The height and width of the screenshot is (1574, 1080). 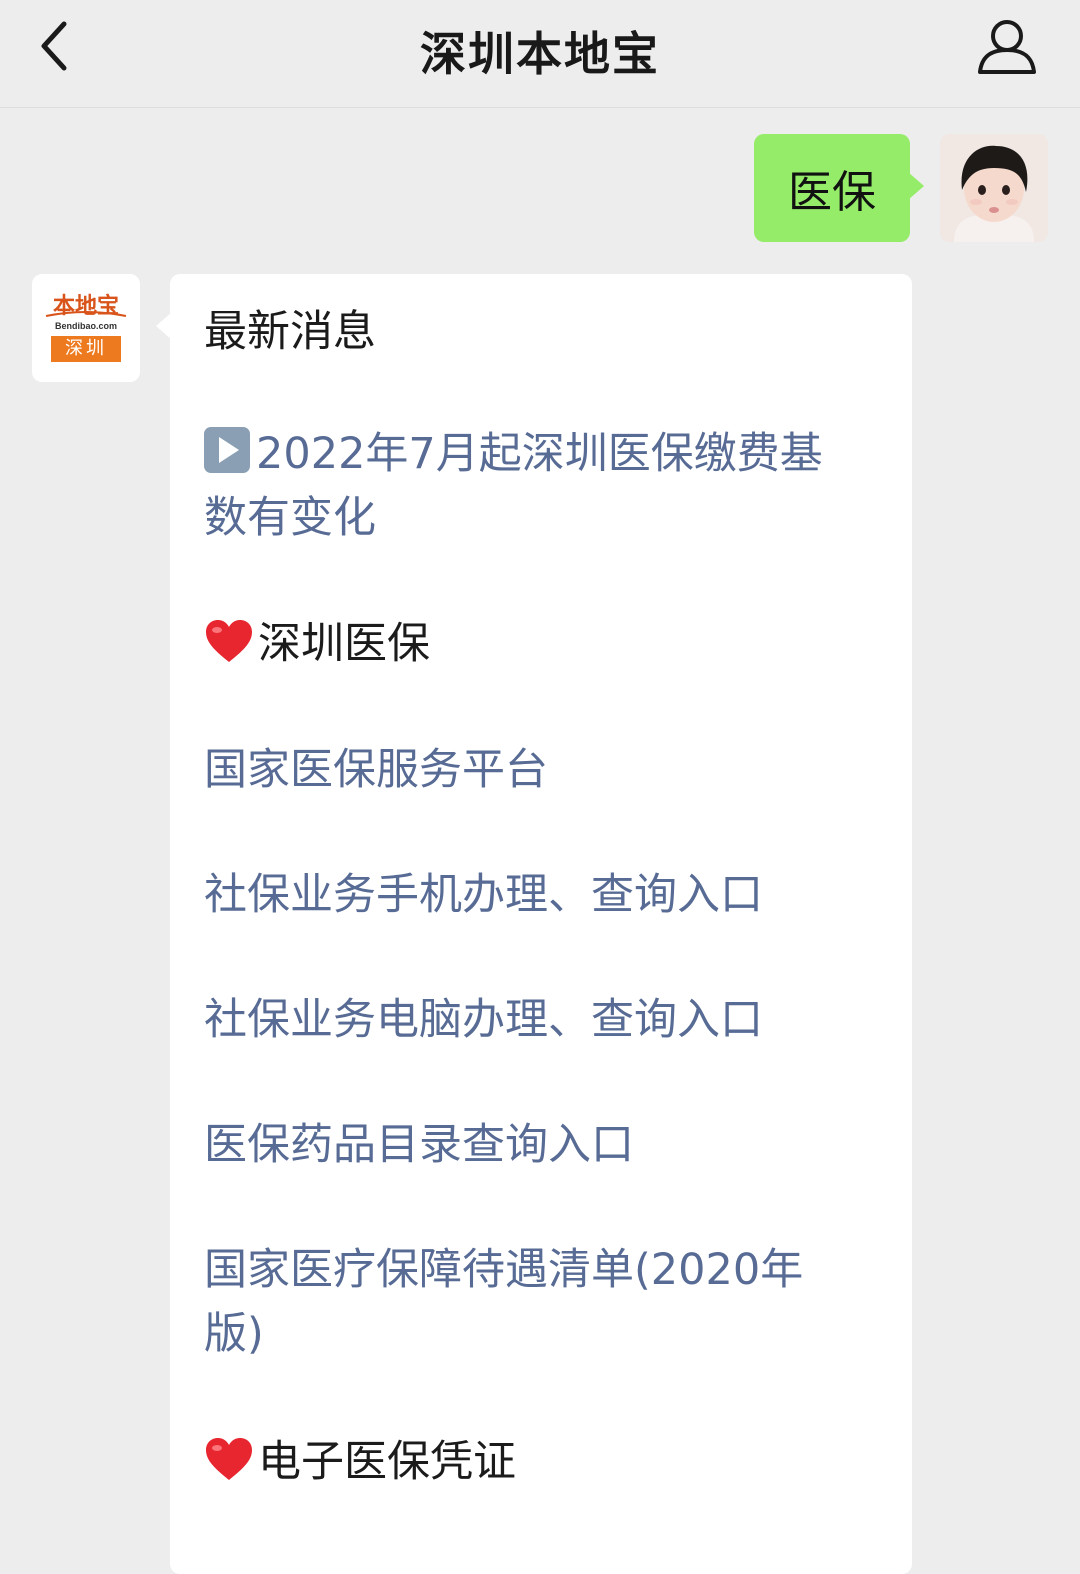 I want to click on page-title: 深圳本地宝, so click(x=540, y=54).